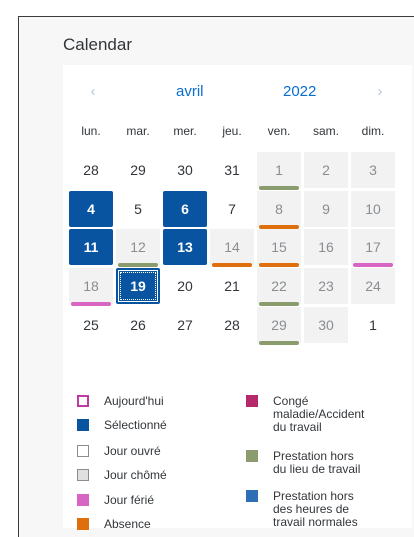 The width and height of the screenshot is (414, 537). I want to click on legend-label: Prestation hors, so click(313, 456).